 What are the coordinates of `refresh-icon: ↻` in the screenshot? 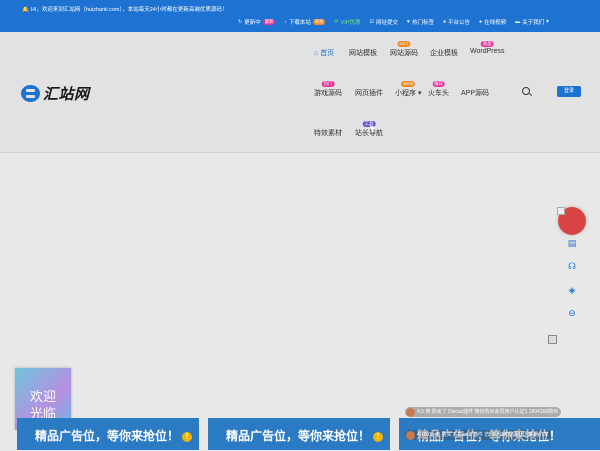 It's located at (240, 22).